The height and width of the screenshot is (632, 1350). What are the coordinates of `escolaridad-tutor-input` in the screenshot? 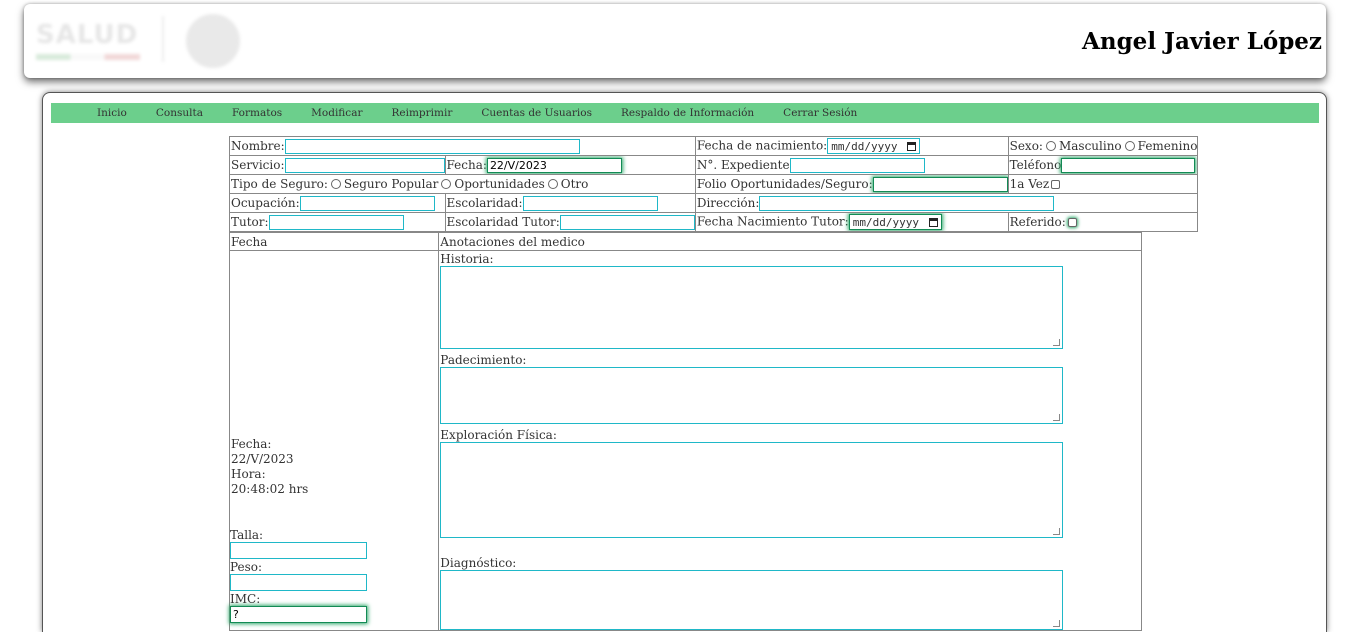 It's located at (627, 222).